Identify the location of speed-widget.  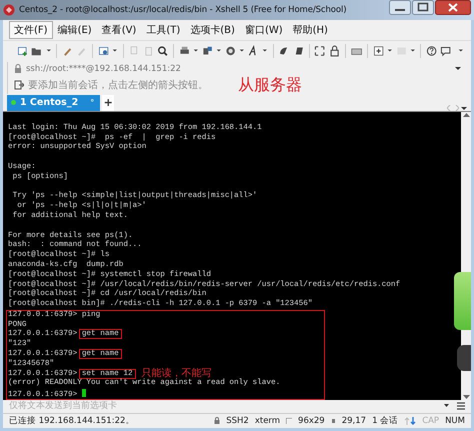
(464, 357).